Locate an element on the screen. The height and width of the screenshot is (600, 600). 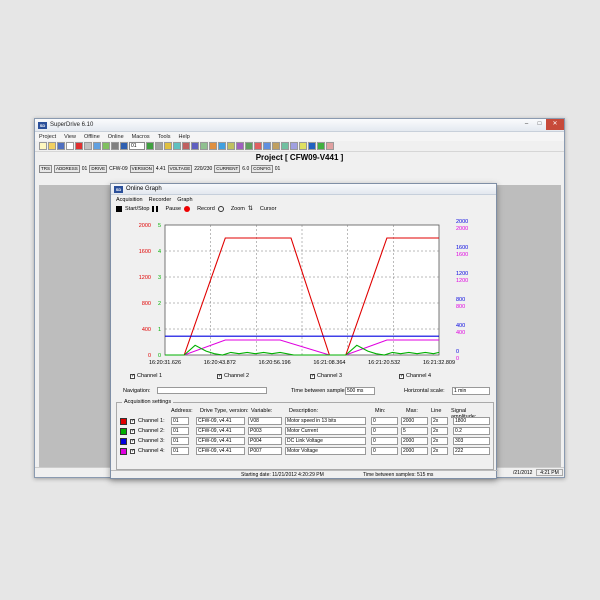
settings-icon is located at coordinates (276, 146).